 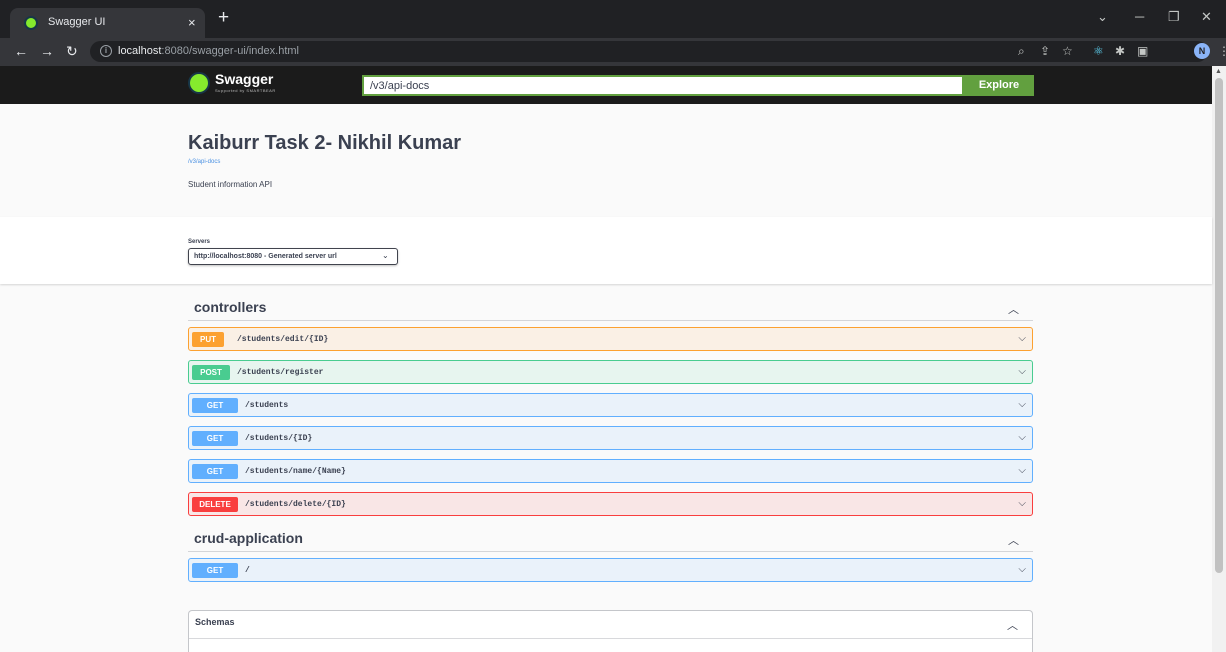 I want to click on new-tab-button: +, so click(x=223, y=18).